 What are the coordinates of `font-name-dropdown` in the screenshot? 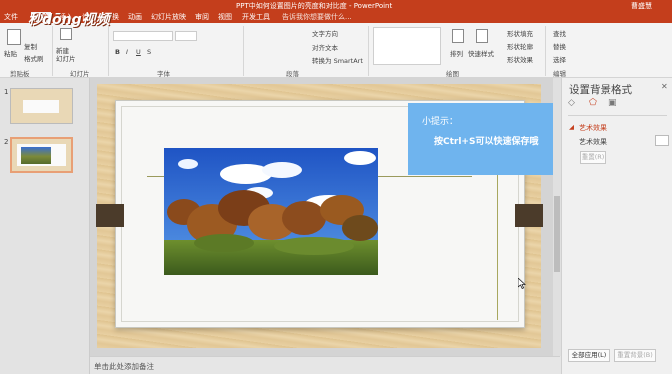 It's located at (143, 36).